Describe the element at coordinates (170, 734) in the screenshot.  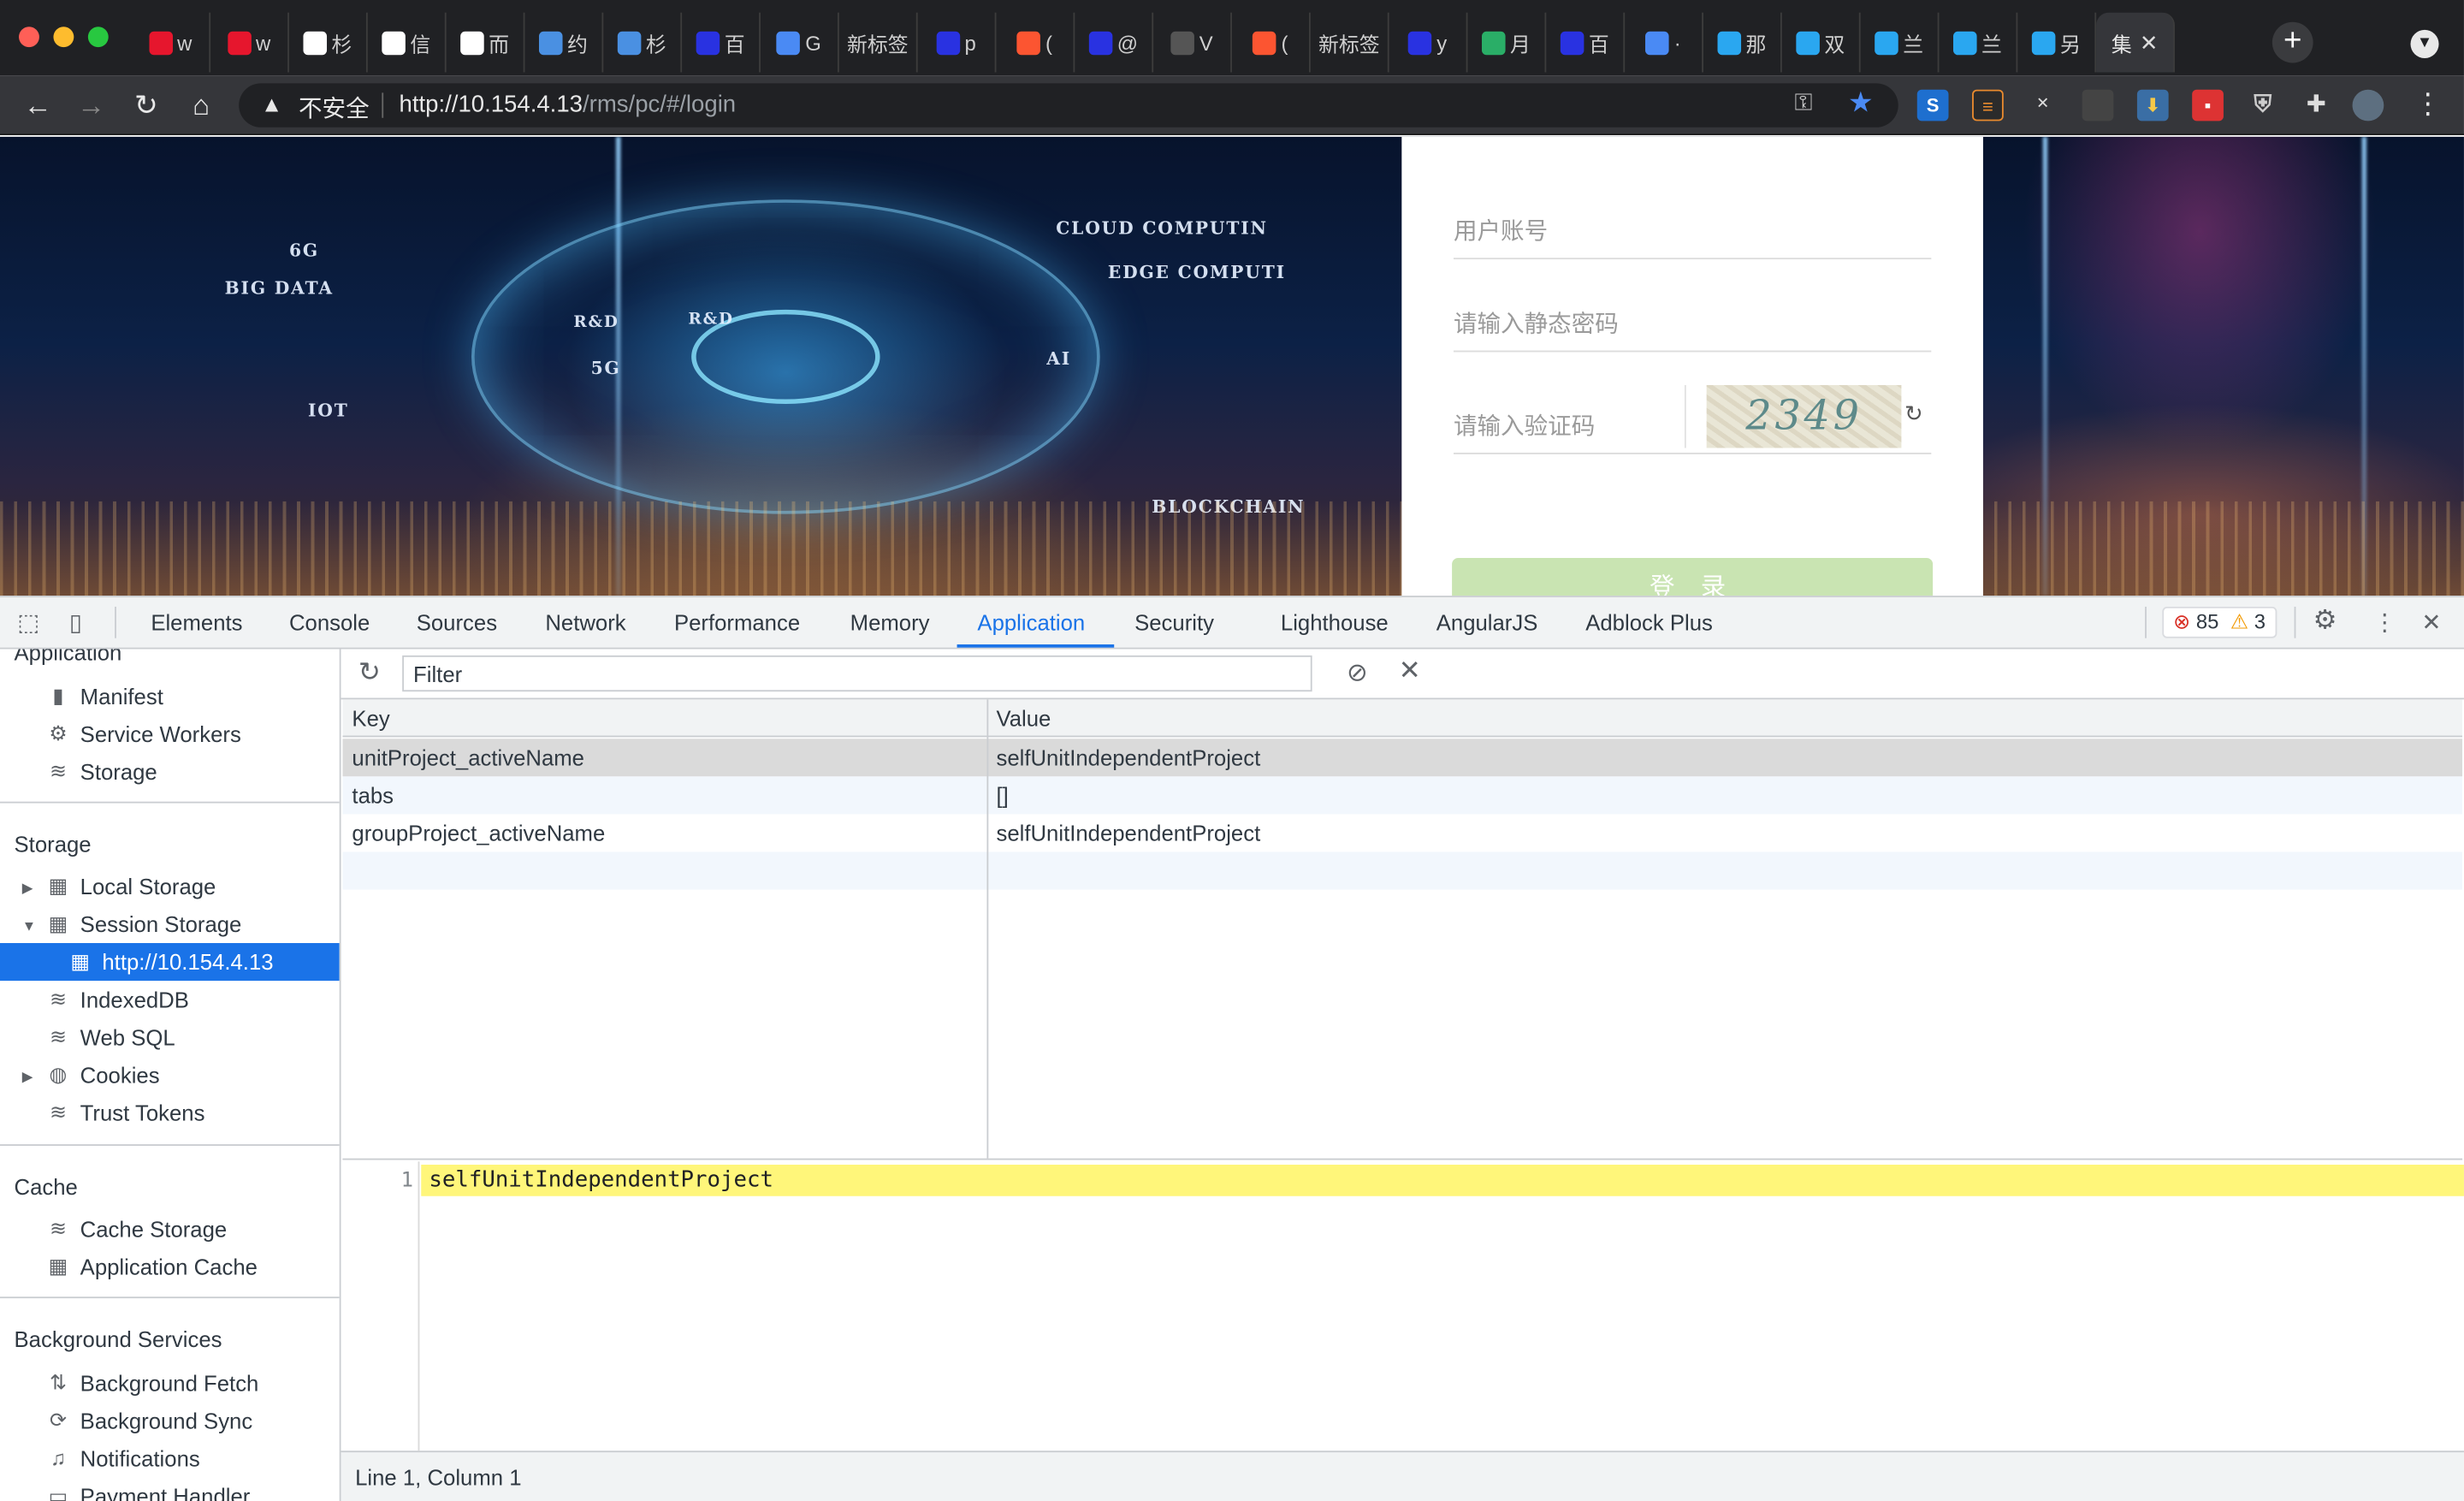
I see `sidebar-item-service-workers: ⚙ Service Workers` at that location.